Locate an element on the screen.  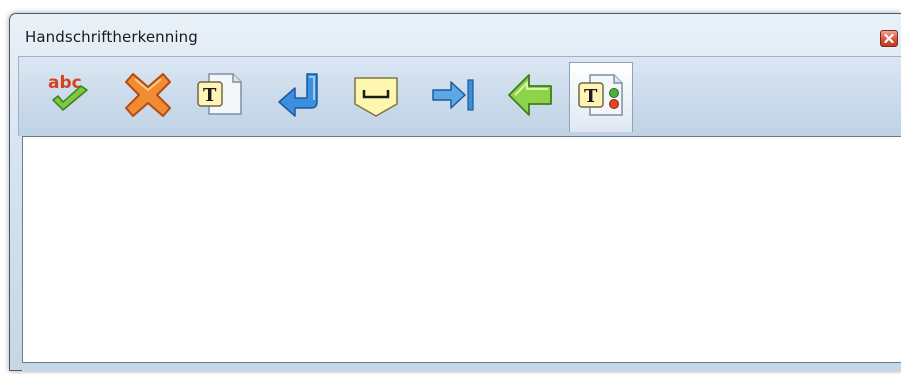
delete-icon is located at coordinates (148, 95).